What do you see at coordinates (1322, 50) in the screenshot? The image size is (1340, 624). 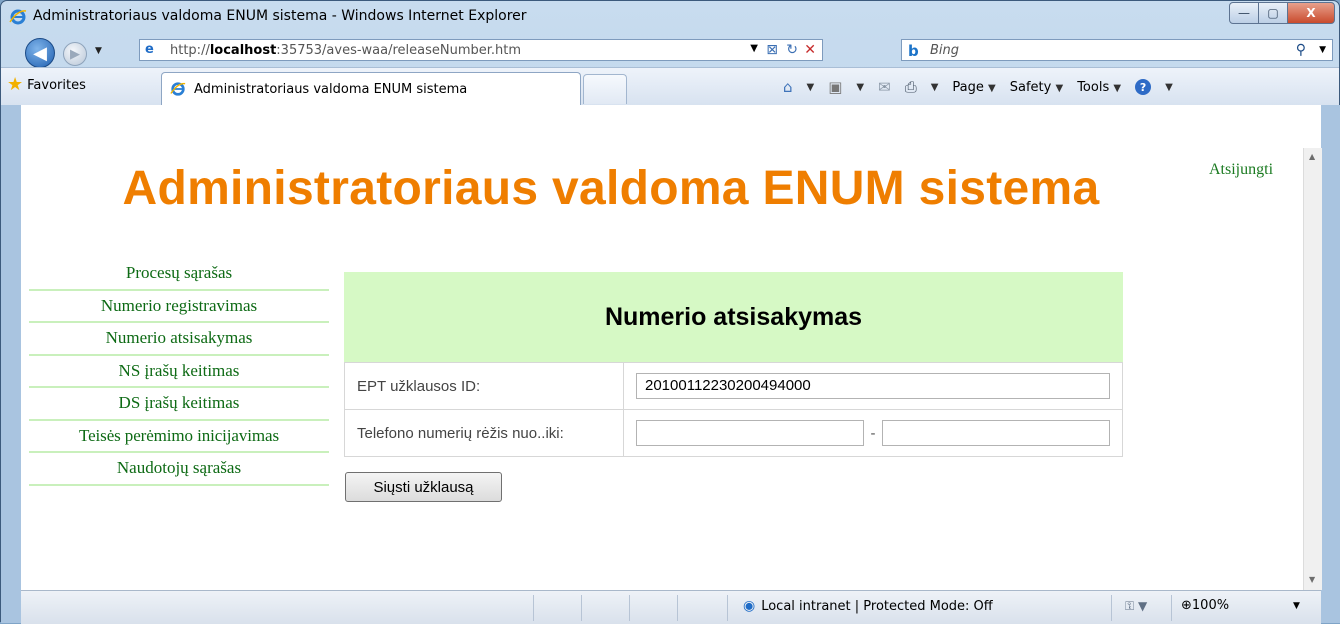 I see `search-dropdown-icon: ▼` at bounding box center [1322, 50].